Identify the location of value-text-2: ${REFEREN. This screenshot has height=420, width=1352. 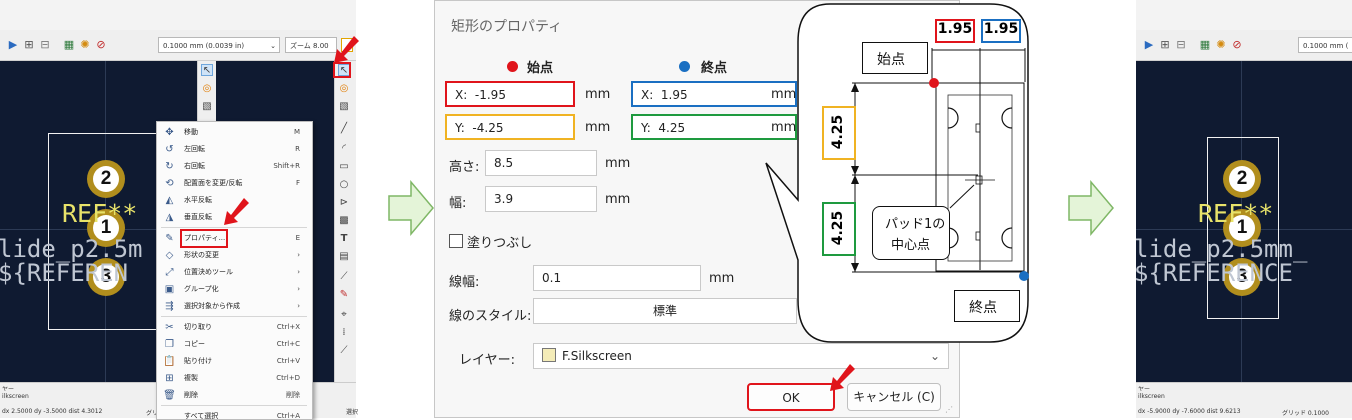
(64, 273).